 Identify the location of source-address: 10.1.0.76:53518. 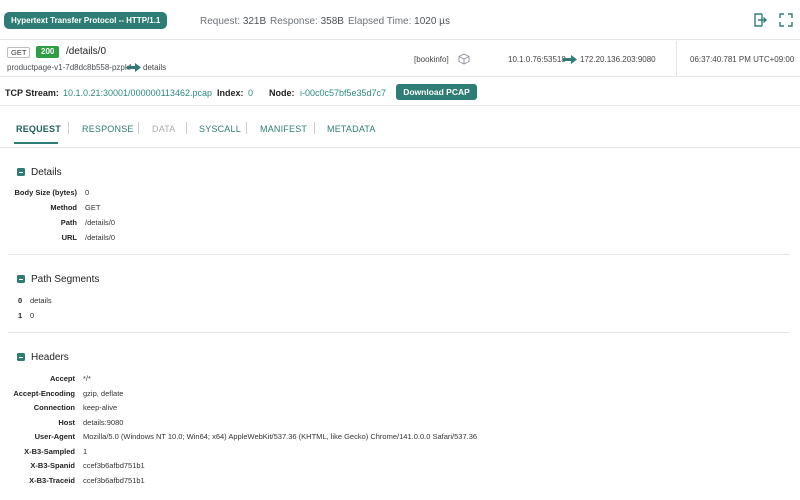
(537, 59).